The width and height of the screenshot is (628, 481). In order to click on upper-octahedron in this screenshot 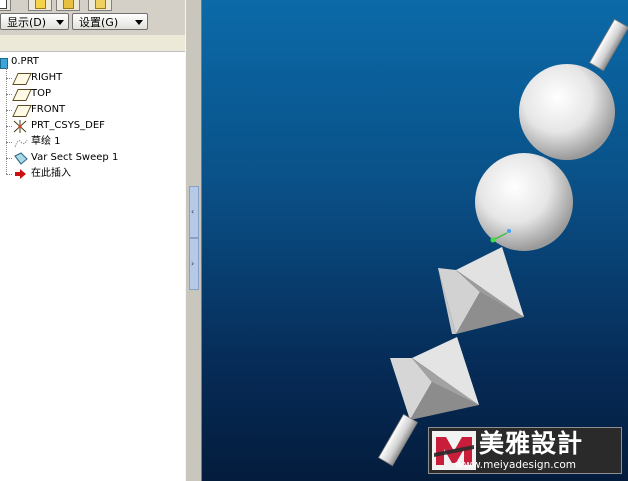, I will do `click(481, 290)`.